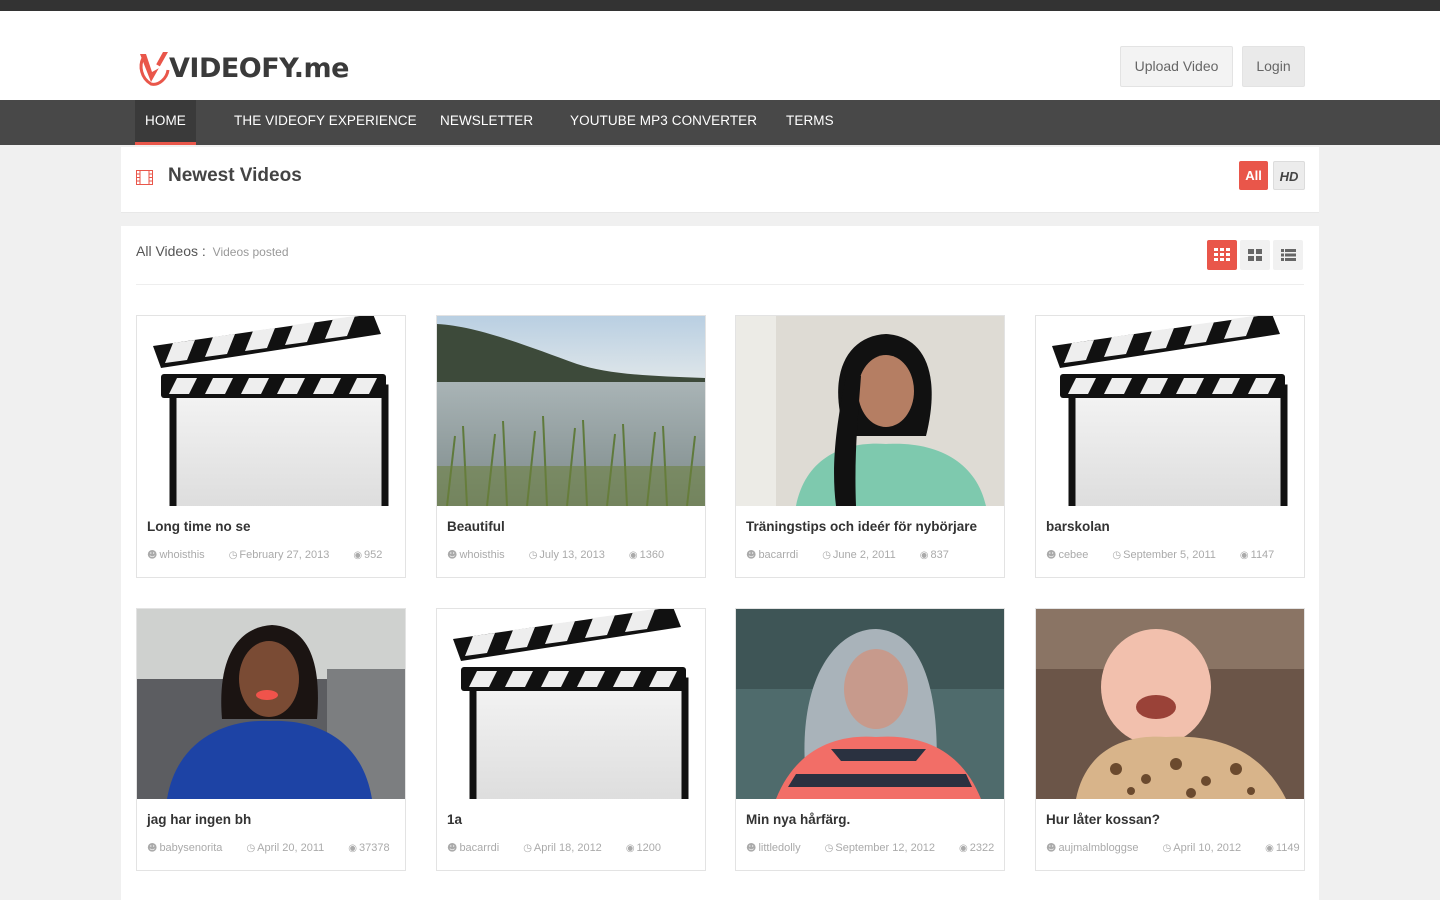 The height and width of the screenshot is (900, 1440). What do you see at coordinates (872, 555) in the screenshot?
I see `video-meta: ☻ bacarrdi ◷ June 2, 2011 ◉ 837` at bounding box center [872, 555].